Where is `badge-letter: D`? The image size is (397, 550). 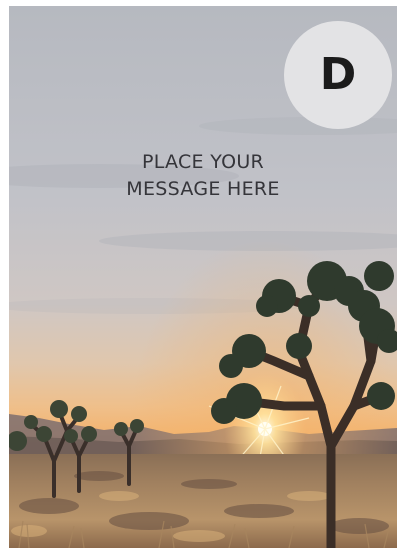 badge-letter: D is located at coordinates (338, 74).